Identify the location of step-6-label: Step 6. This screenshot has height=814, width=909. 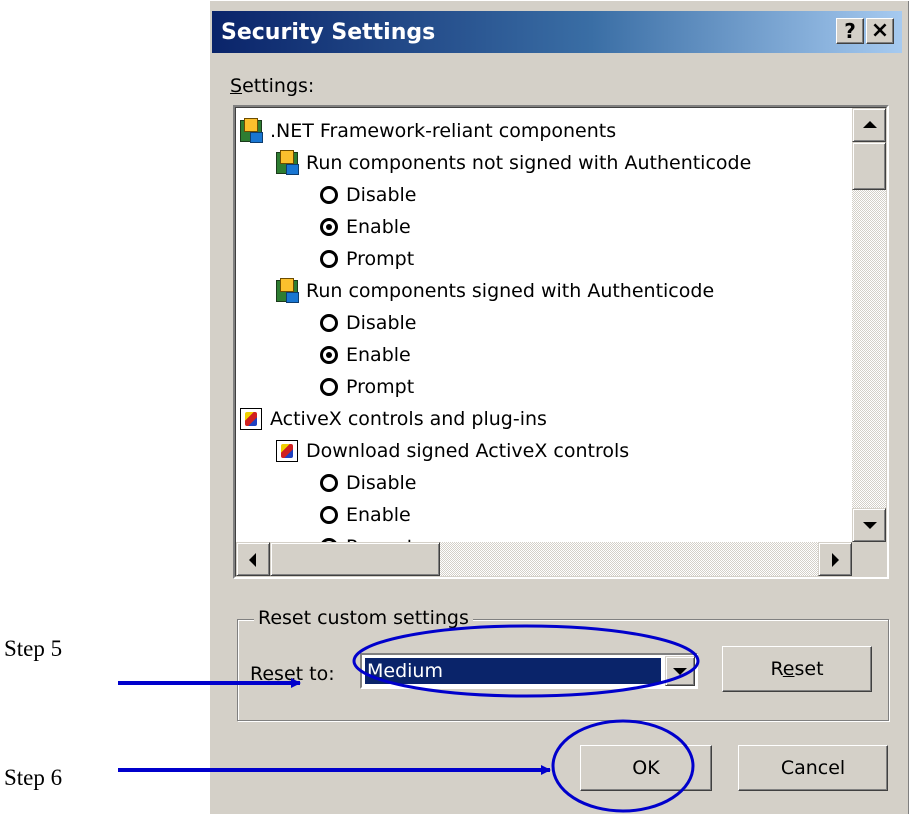
(33, 777).